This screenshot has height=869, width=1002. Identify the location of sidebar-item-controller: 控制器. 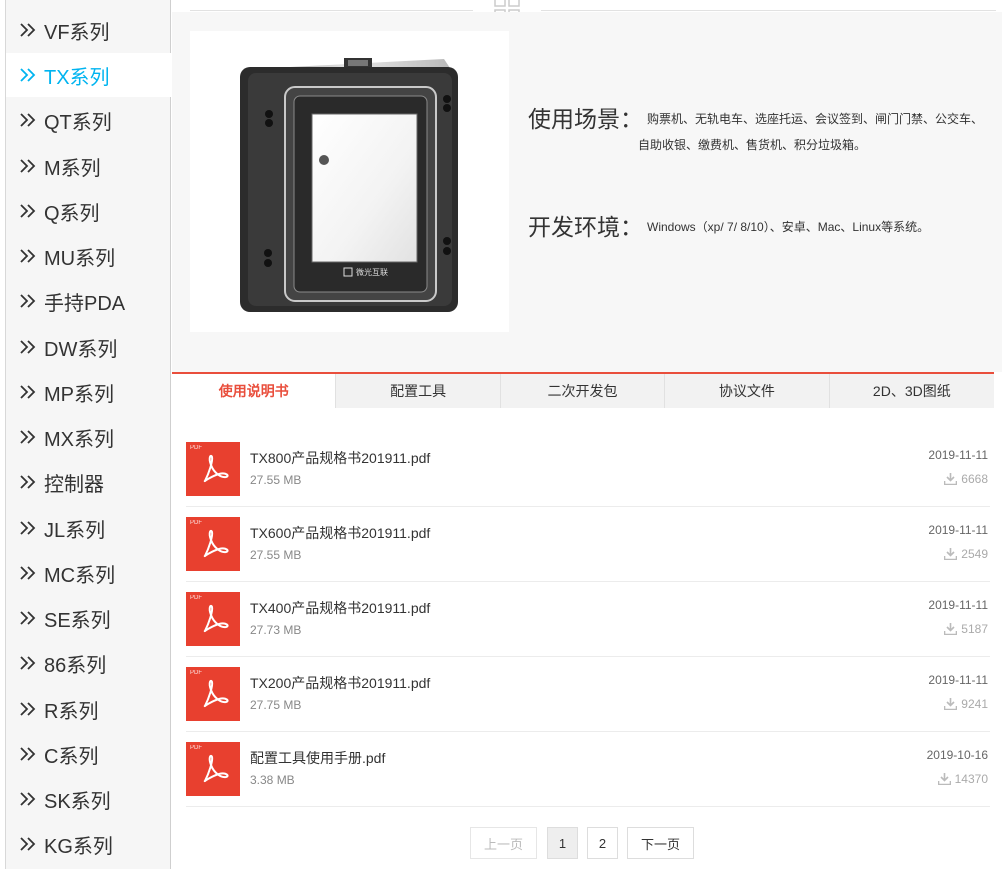
(88, 482).